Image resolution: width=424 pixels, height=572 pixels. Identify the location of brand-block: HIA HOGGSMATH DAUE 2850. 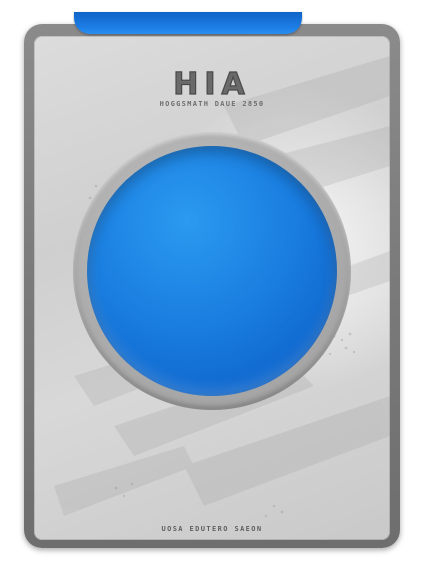
(212, 87).